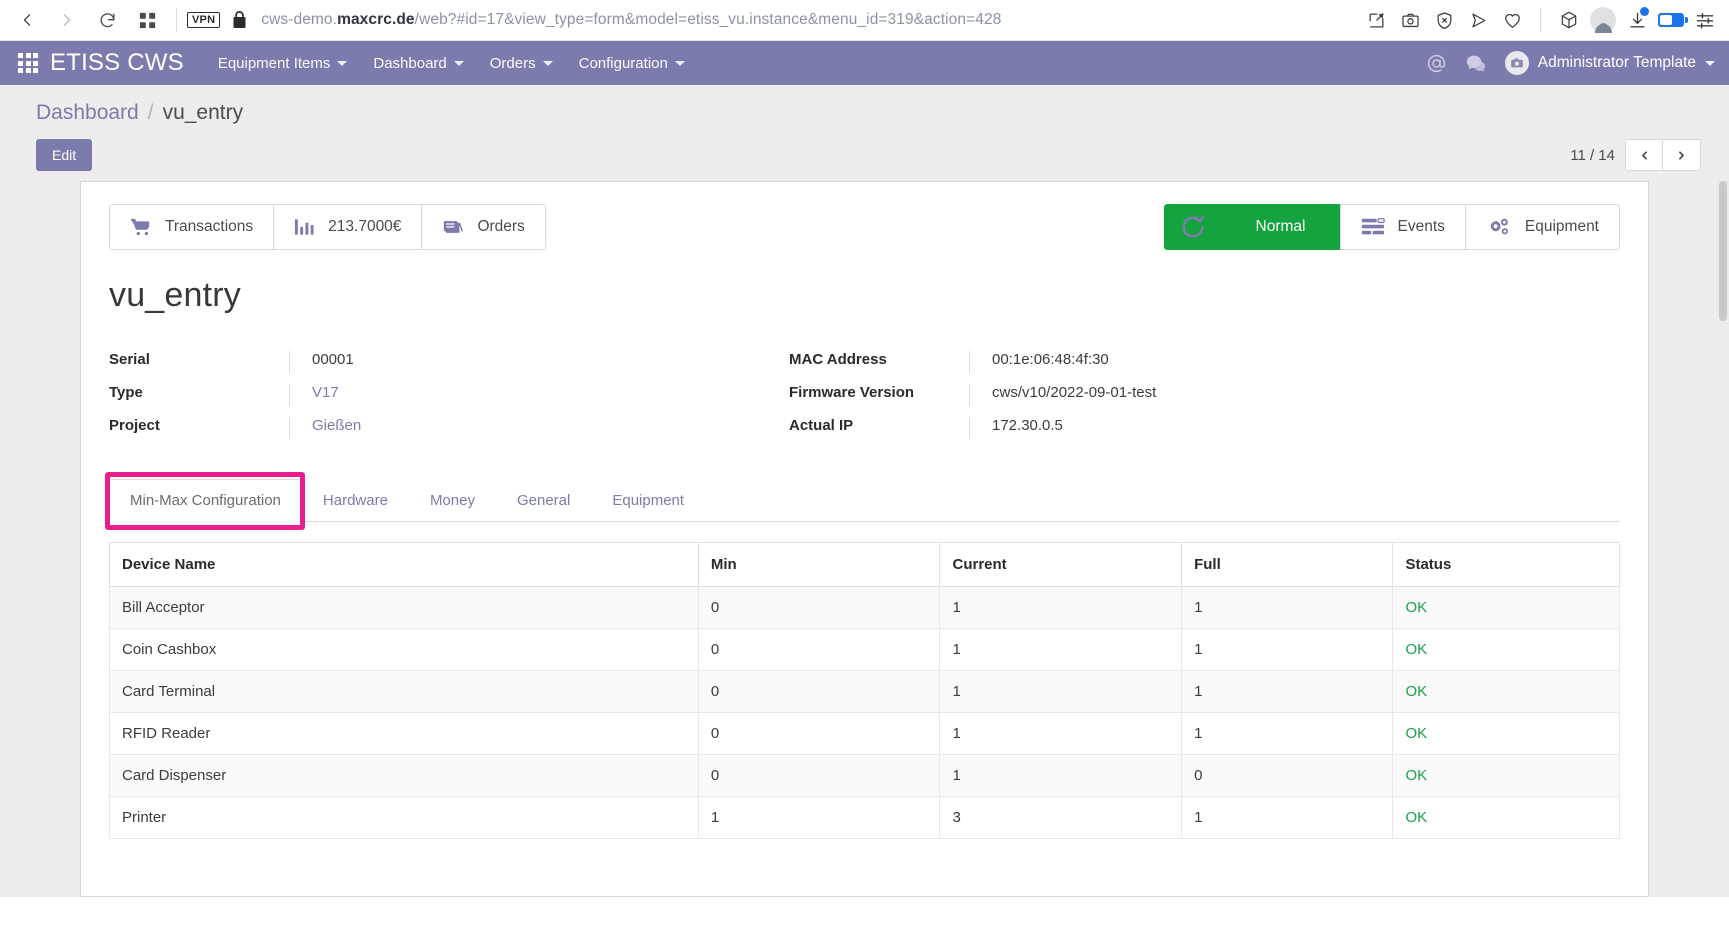  Describe the element at coordinates (864, 155) in the screenshot. I see `control-panel-row: Edit 11 / 14` at that location.